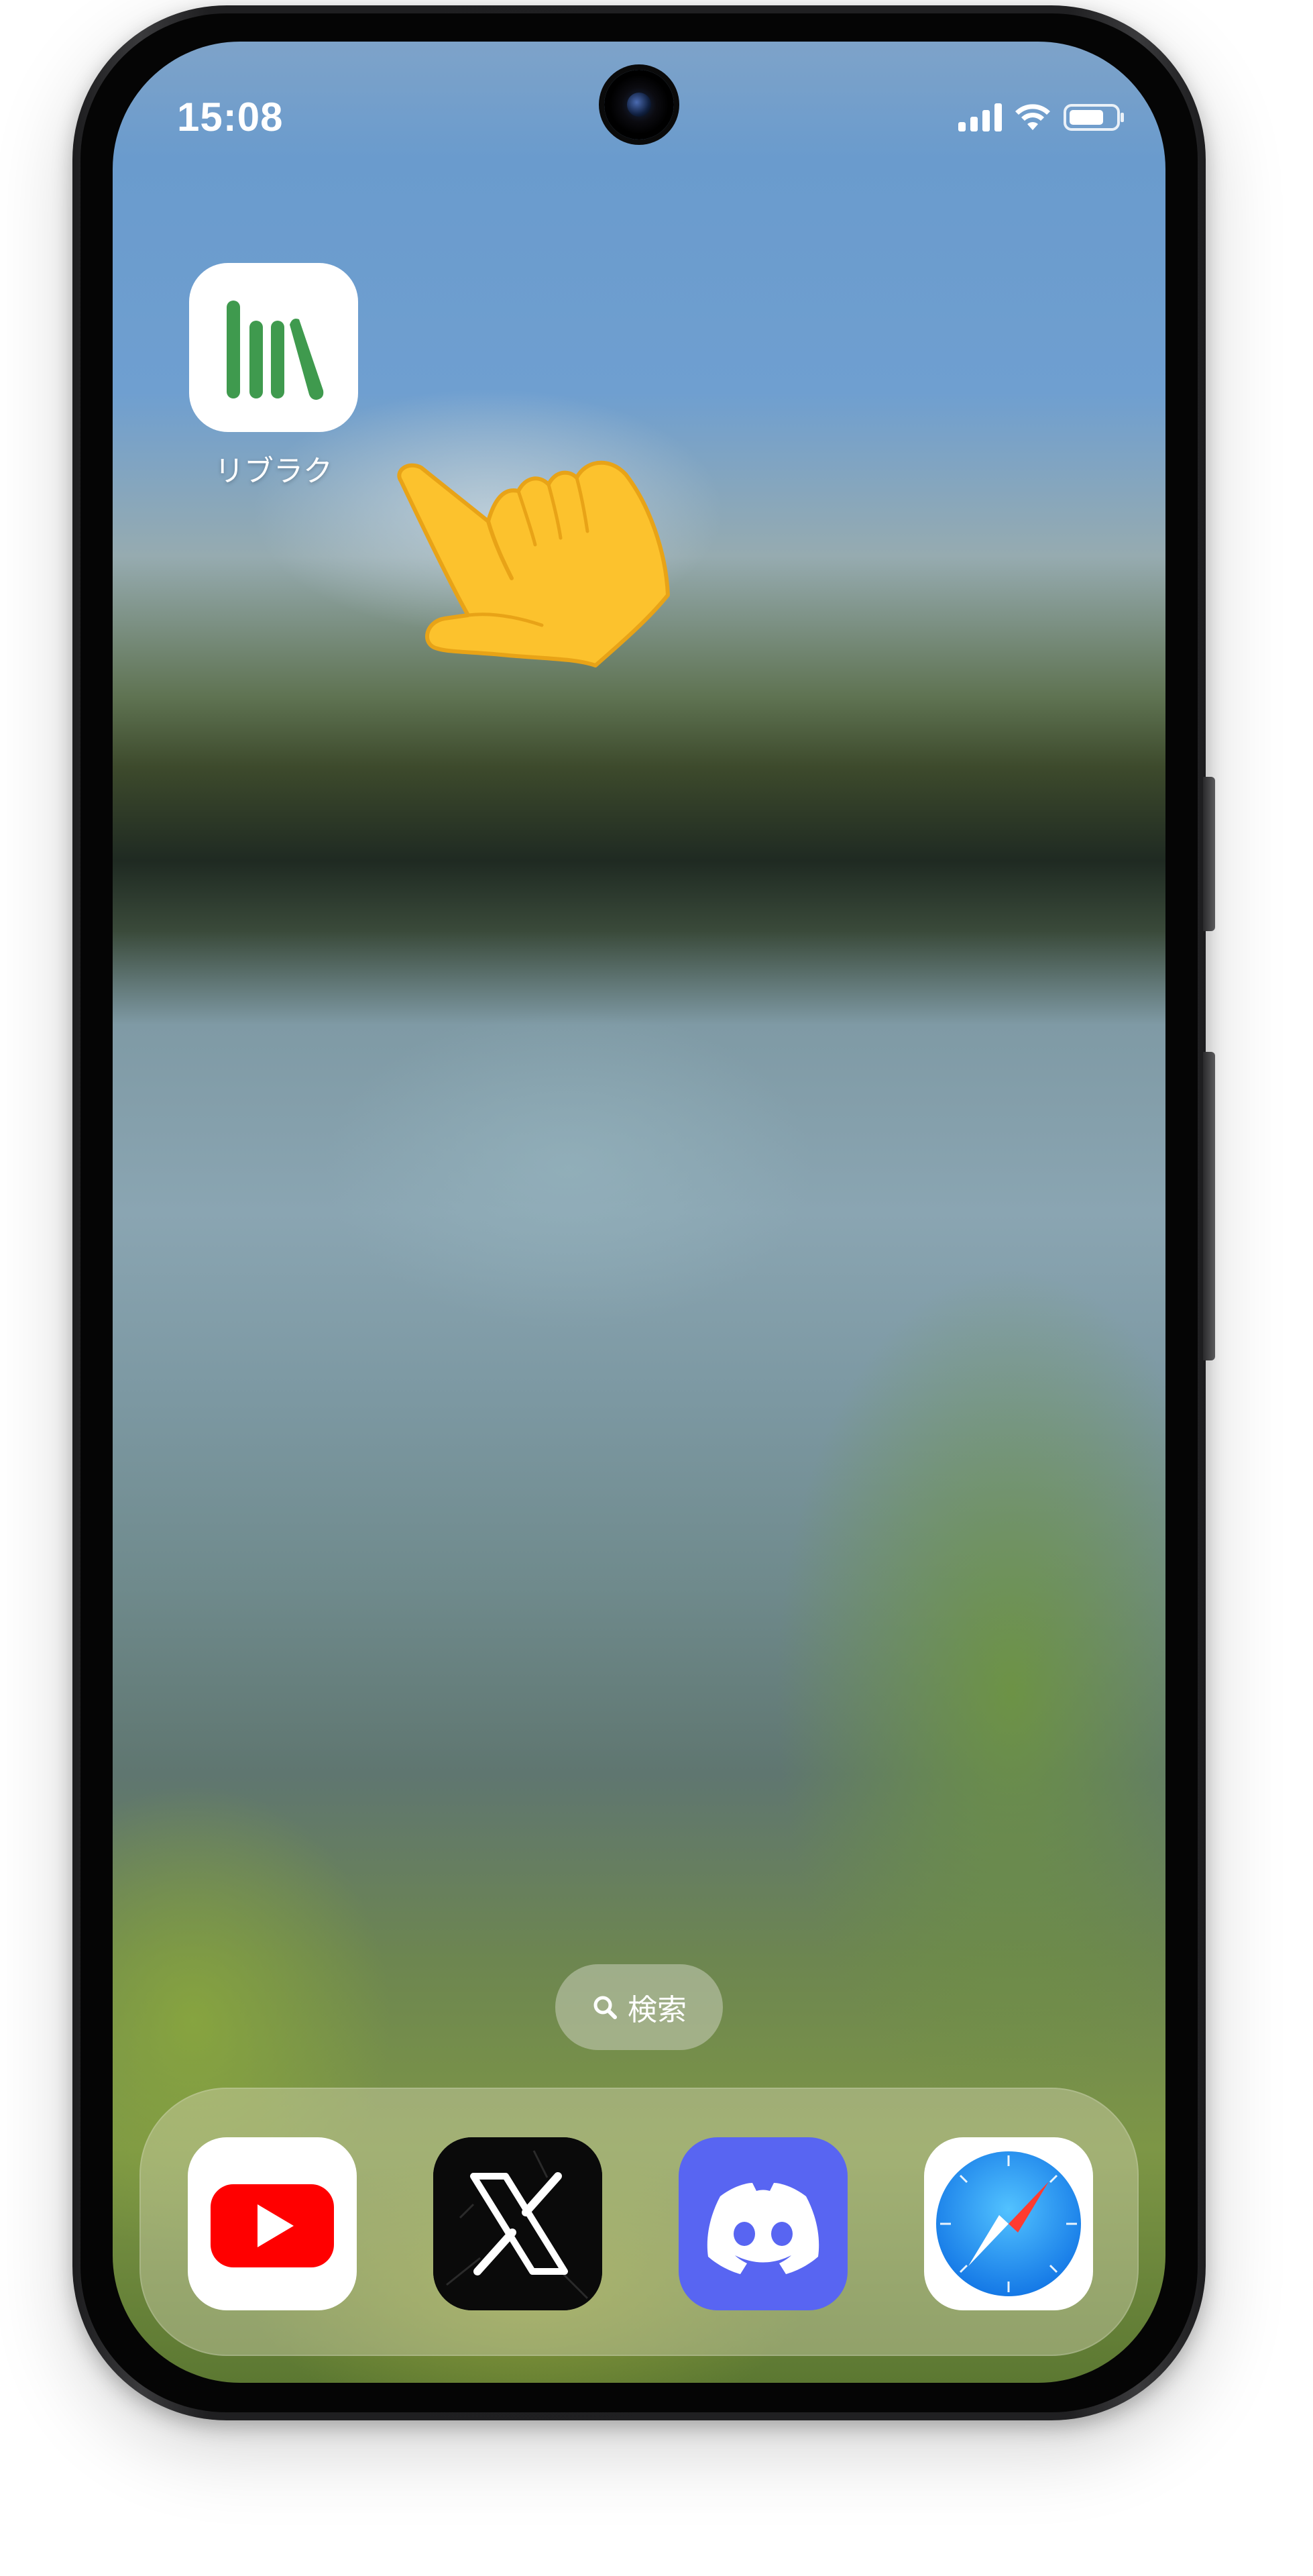  I want to click on pointing-hand-icon, so click(533, 563).